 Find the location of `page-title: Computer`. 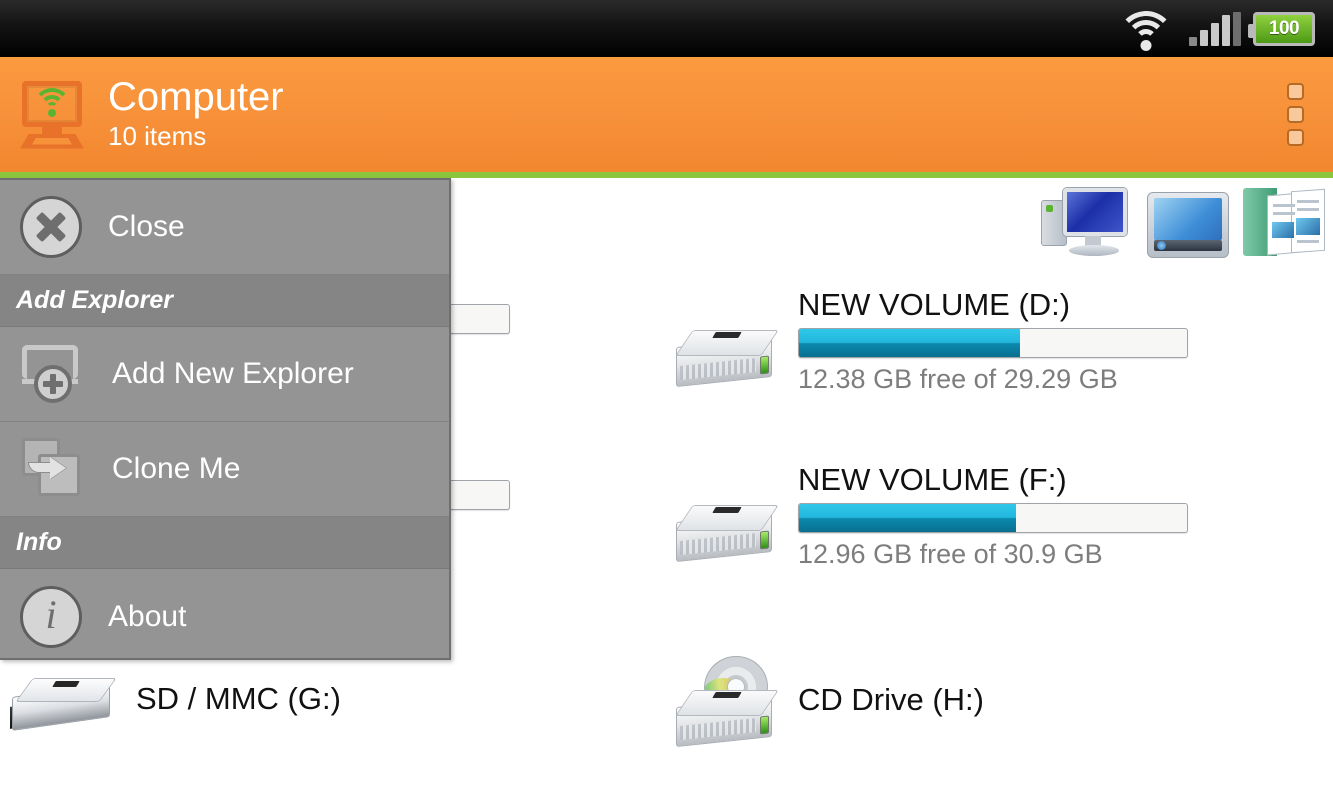

page-title: Computer is located at coordinates (196, 96).